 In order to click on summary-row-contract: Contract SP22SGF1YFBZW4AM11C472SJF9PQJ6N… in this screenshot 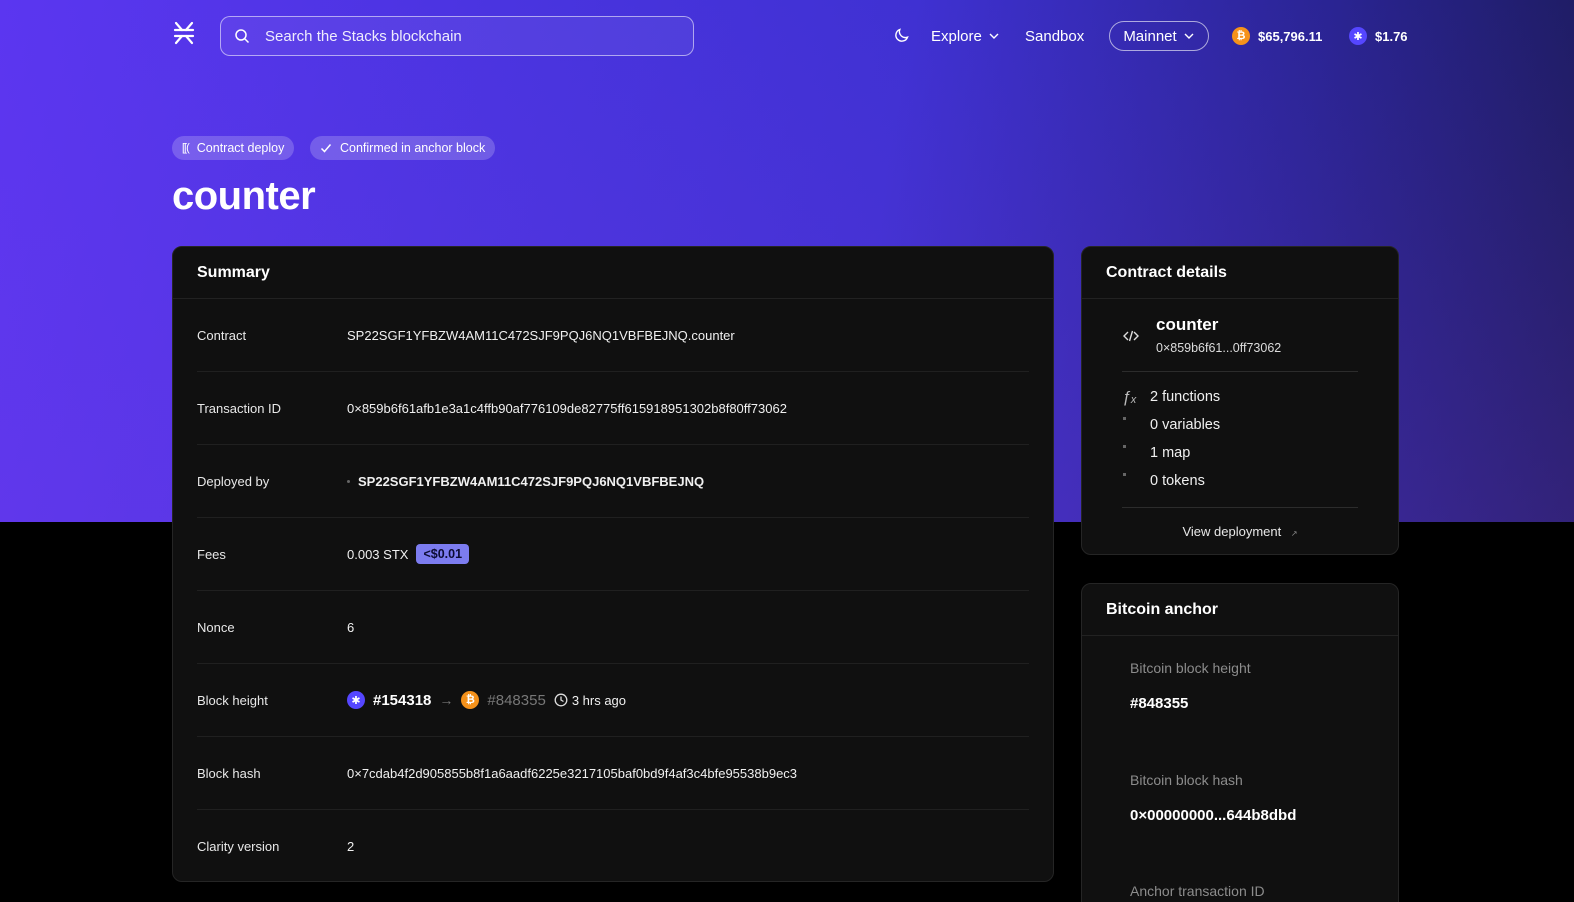, I will do `click(613, 335)`.